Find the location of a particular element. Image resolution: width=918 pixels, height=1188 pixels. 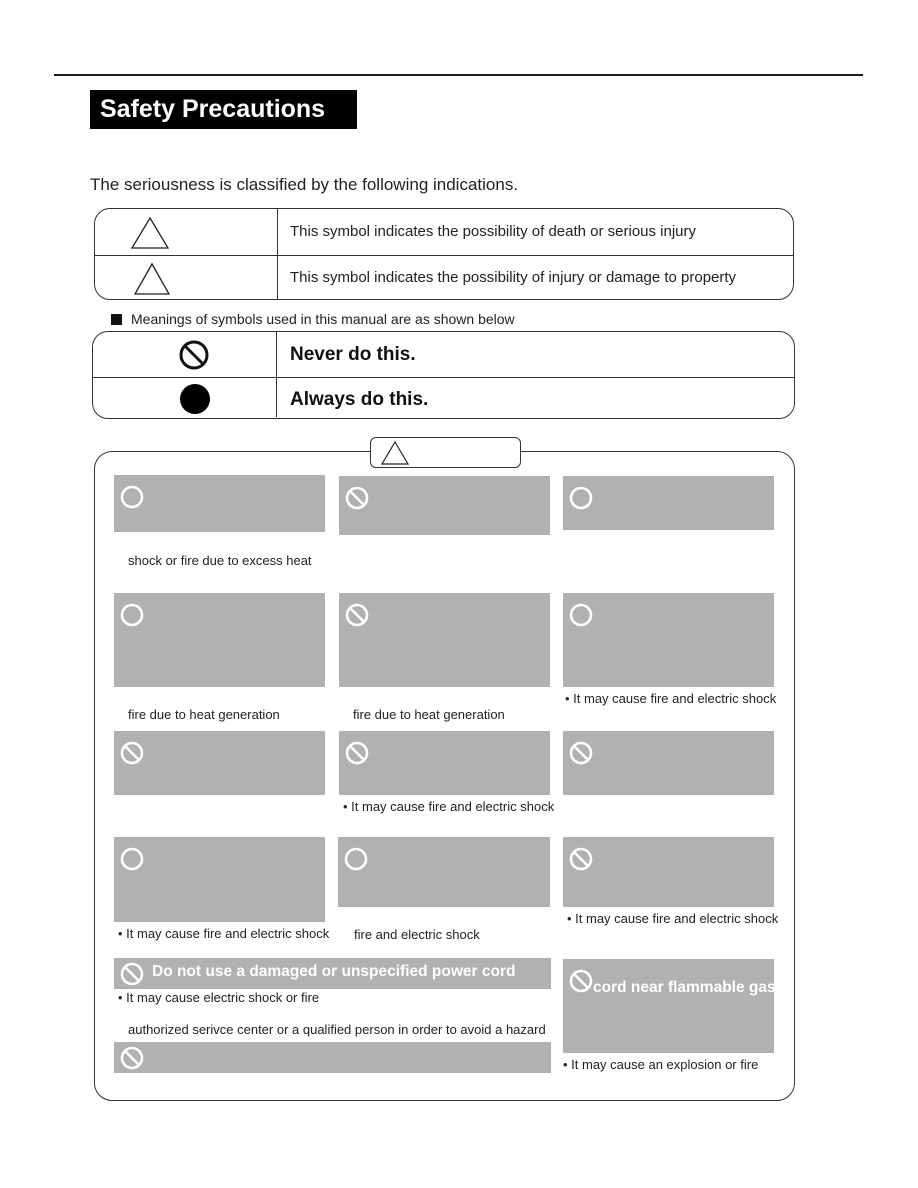

warning-card-caption: shock or fire due to excess heat is located at coordinates (220, 560).